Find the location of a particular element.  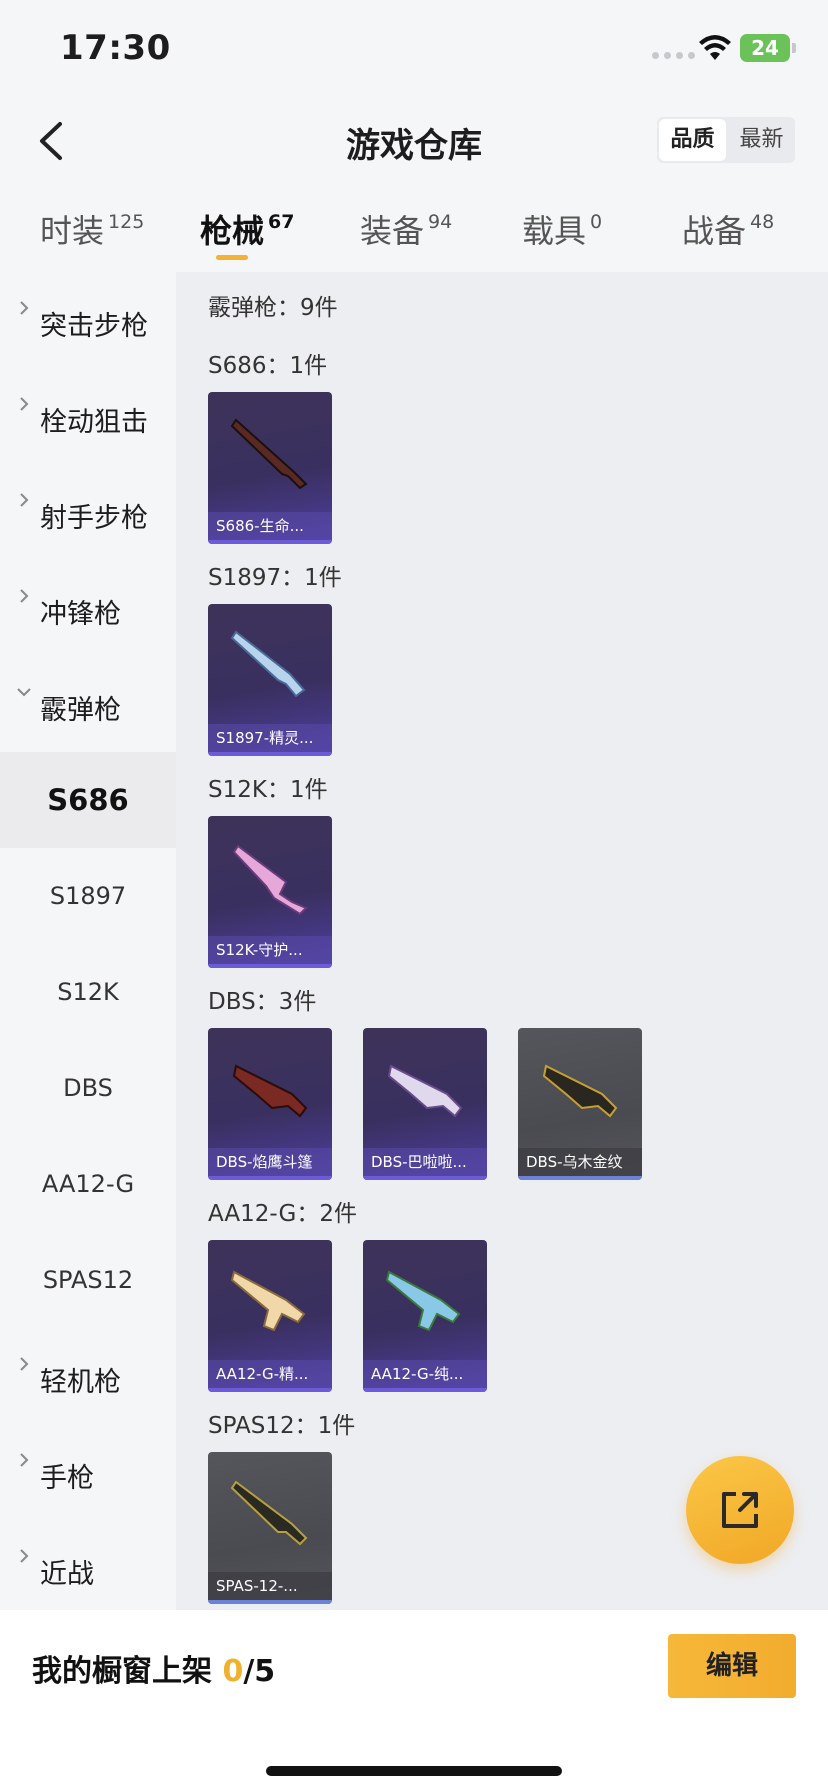

sidebar-item-label: 手枪 is located at coordinates (67, 1478).